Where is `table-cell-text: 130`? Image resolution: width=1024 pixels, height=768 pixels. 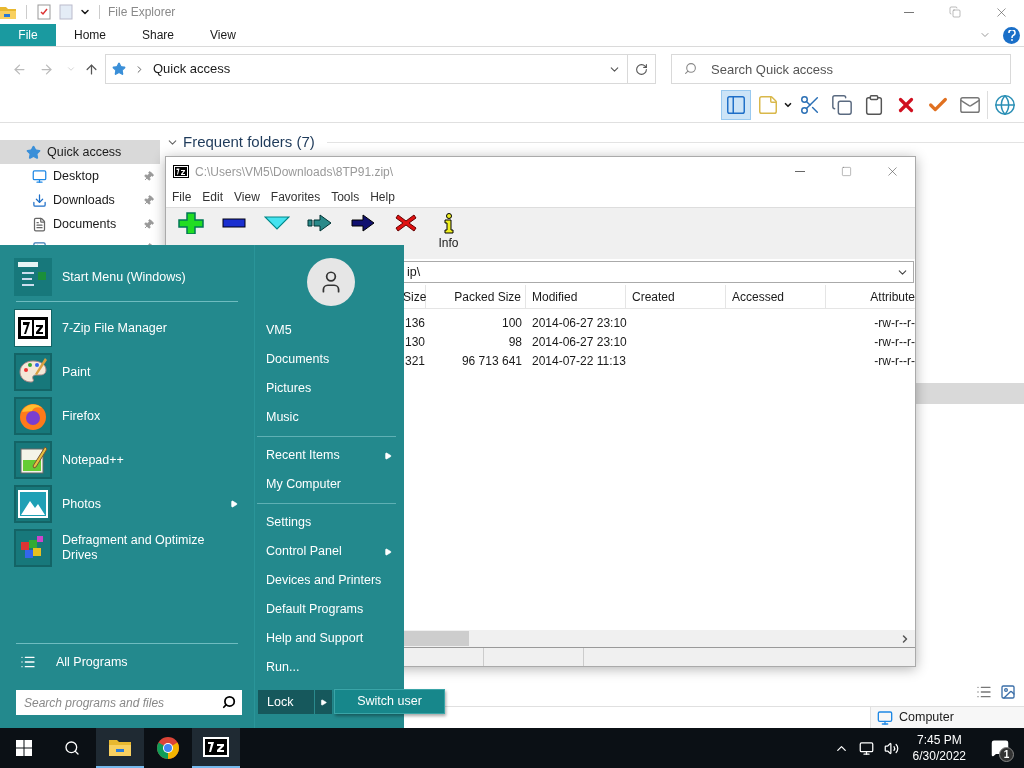
table-cell-text: 130 is located at coordinates (414, 342).